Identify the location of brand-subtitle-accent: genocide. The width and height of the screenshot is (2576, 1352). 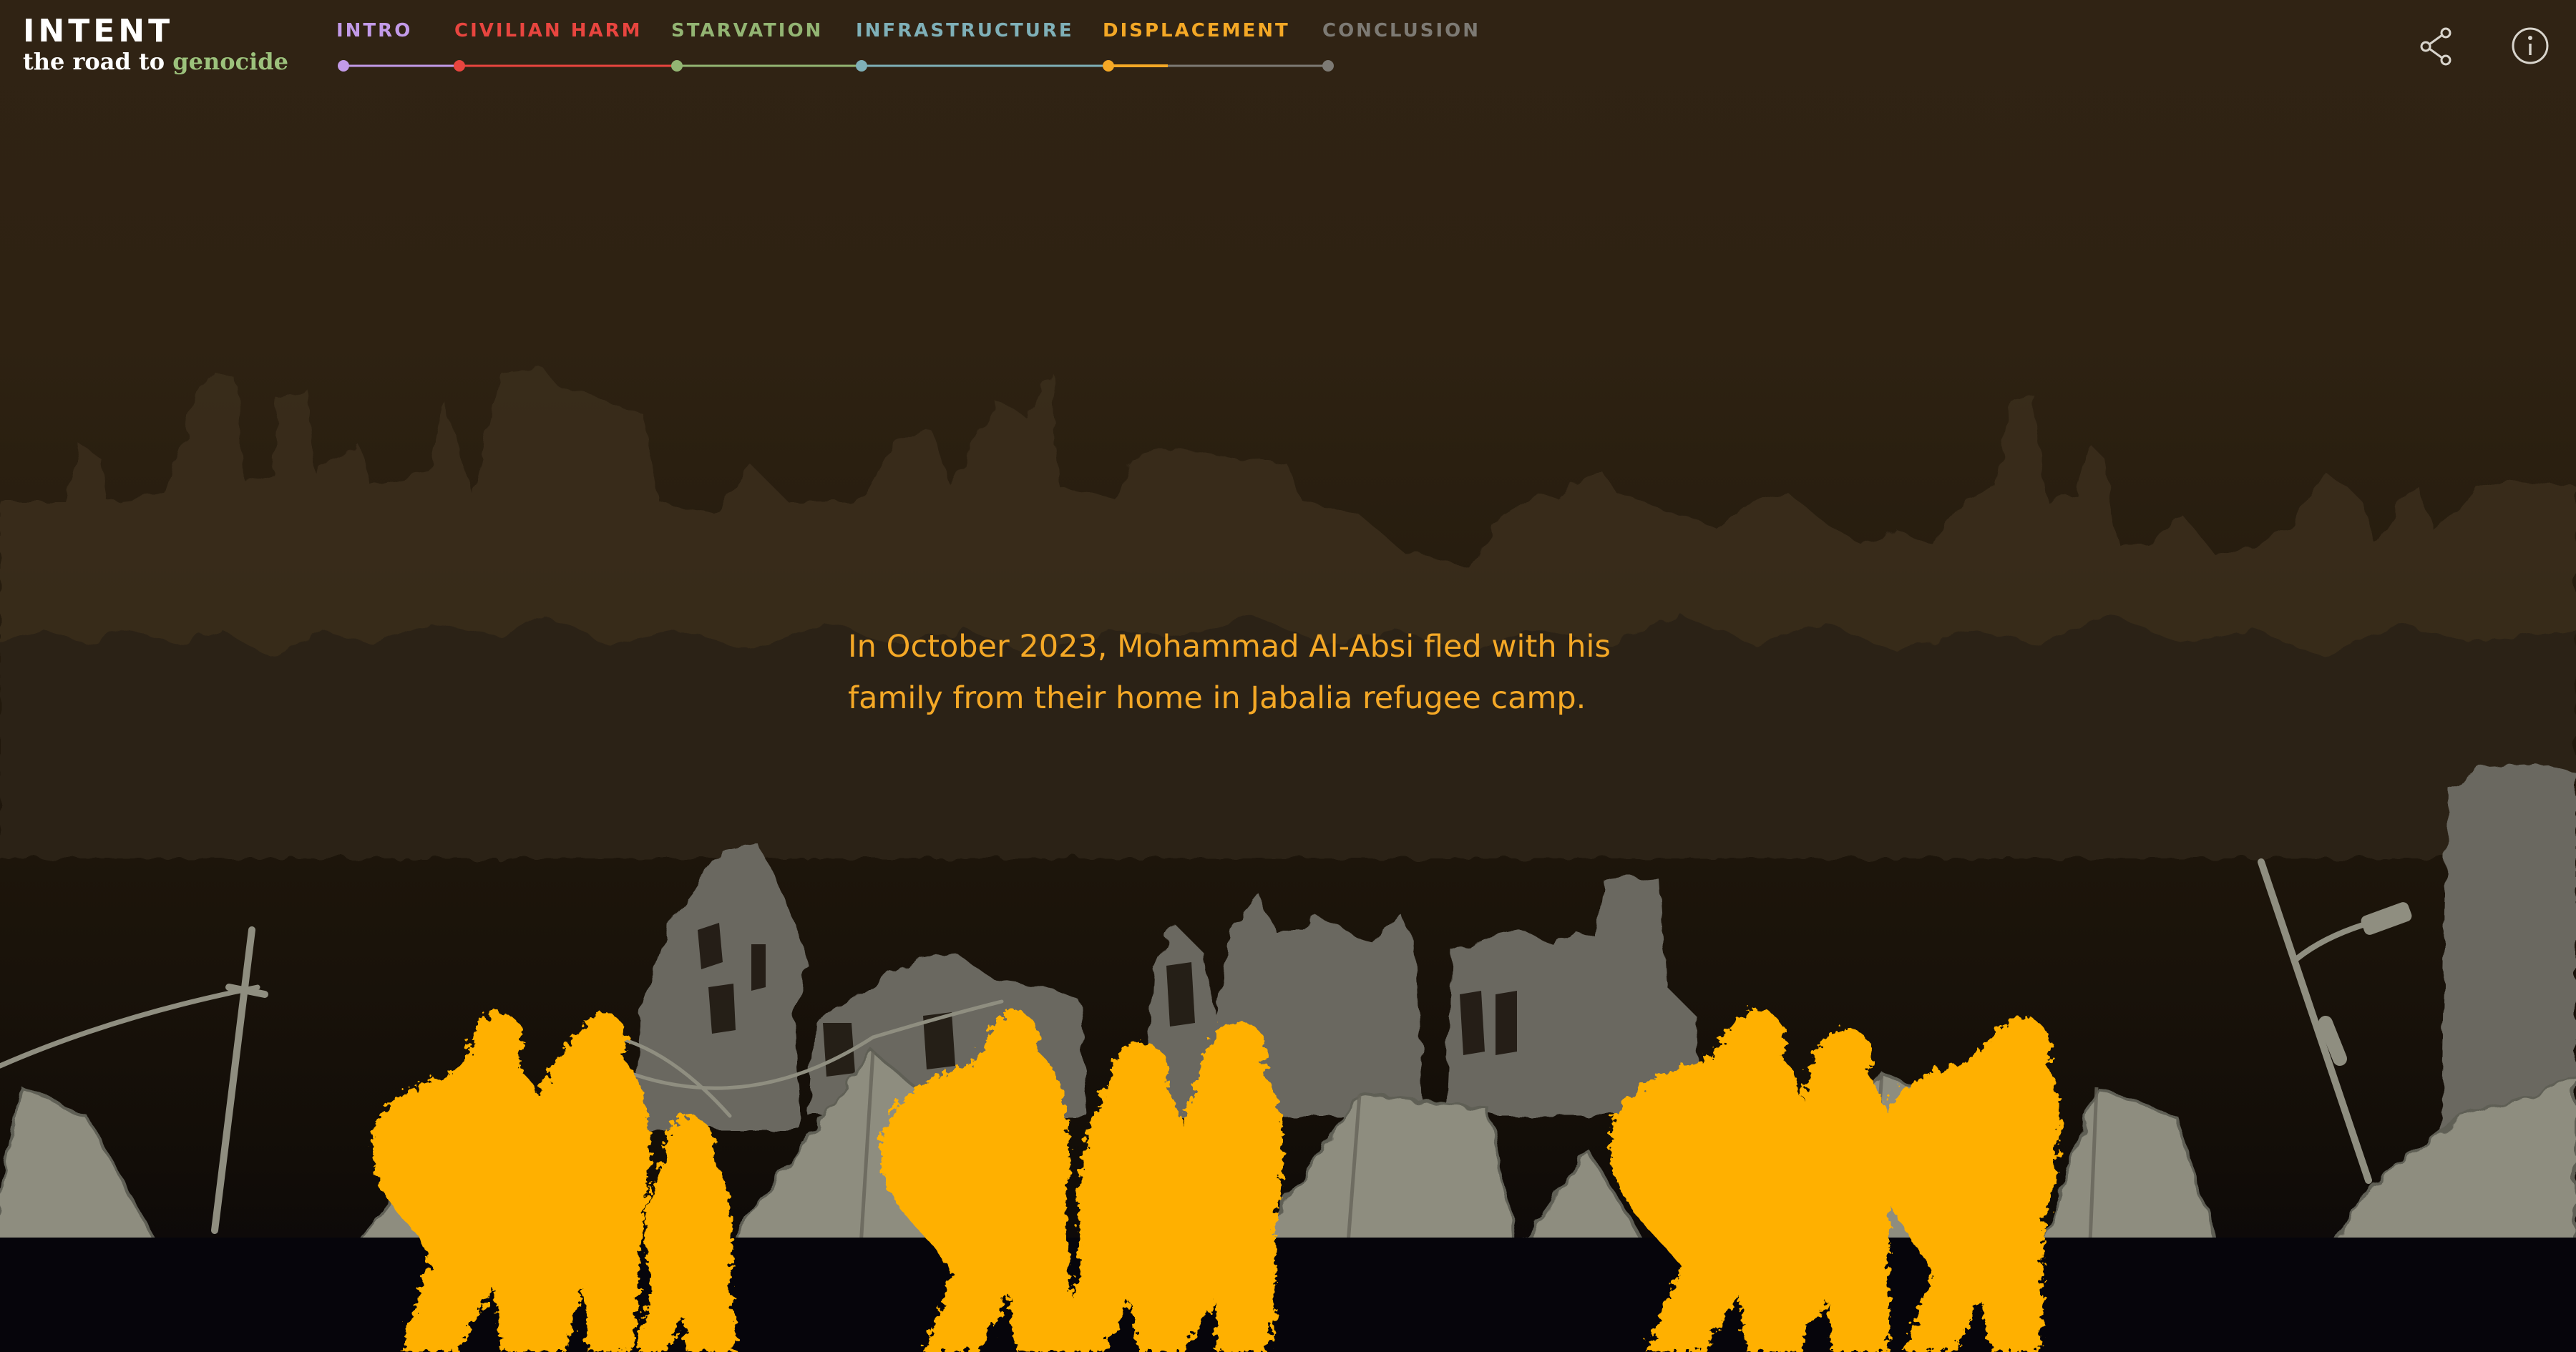
(230, 62).